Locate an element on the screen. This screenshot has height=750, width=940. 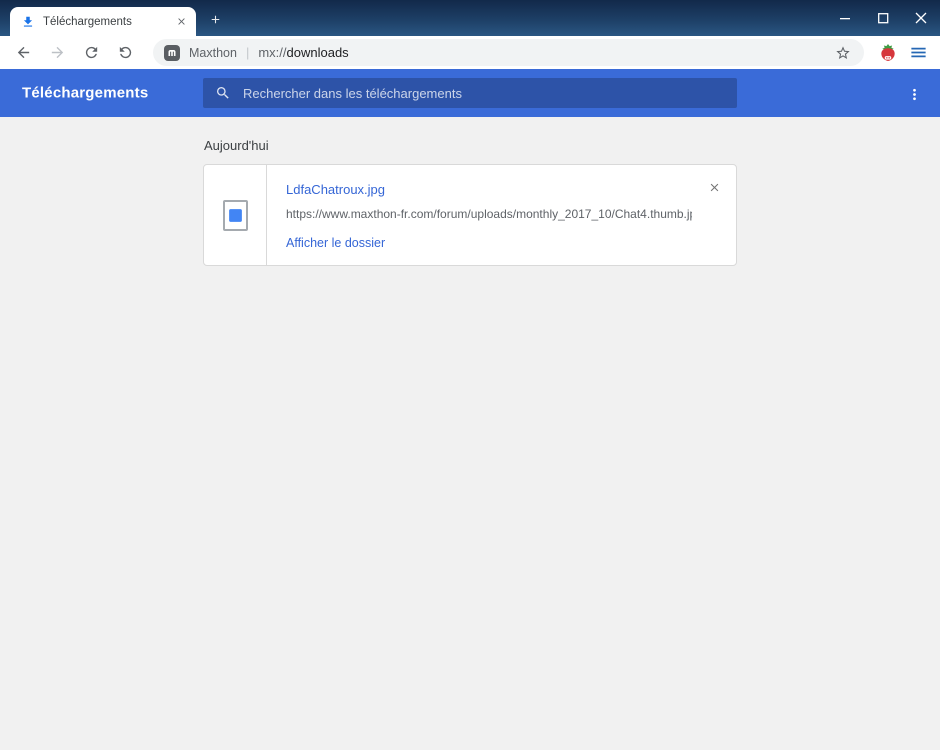
forward-icon is located at coordinates (57, 52).